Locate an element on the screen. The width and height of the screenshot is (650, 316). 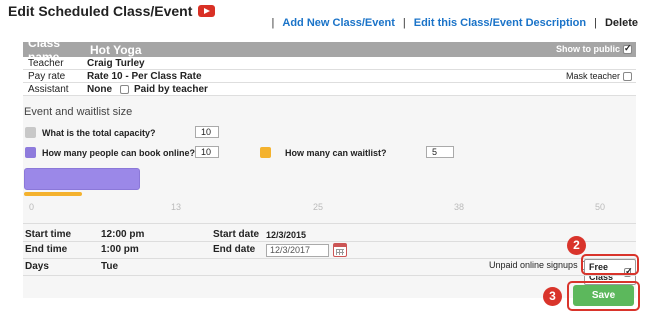
teacher-label: Teacher is located at coordinates (46, 63).